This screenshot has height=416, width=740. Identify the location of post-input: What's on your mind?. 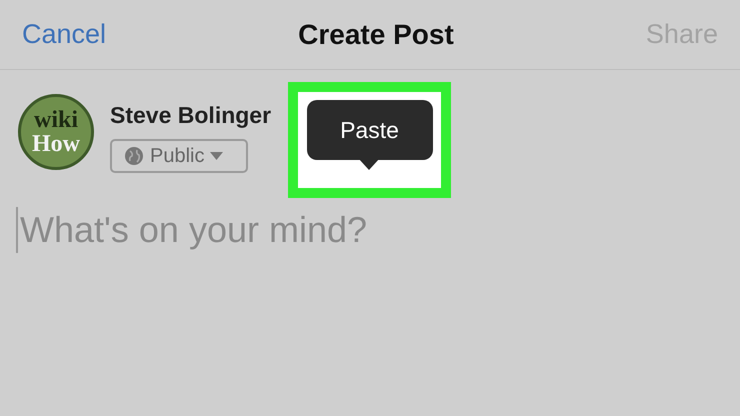
(320, 229).